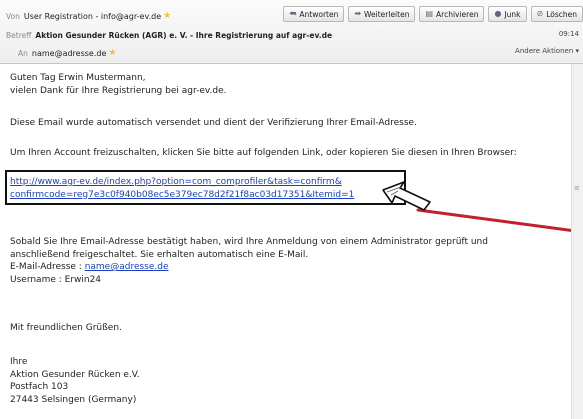 The image size is (583, 419). I want to click on delete-button: ⊘ Löschen, so click(556, 14).